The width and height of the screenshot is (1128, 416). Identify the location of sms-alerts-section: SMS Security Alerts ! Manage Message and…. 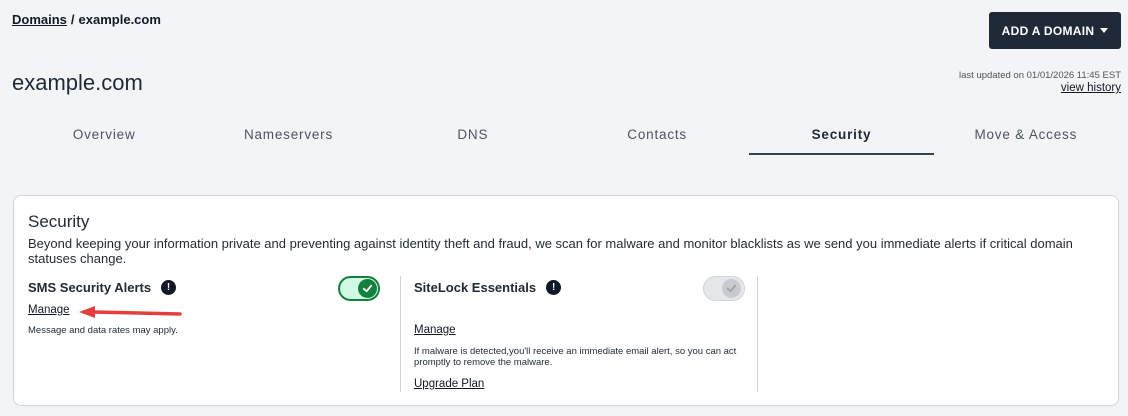
(204, 306).